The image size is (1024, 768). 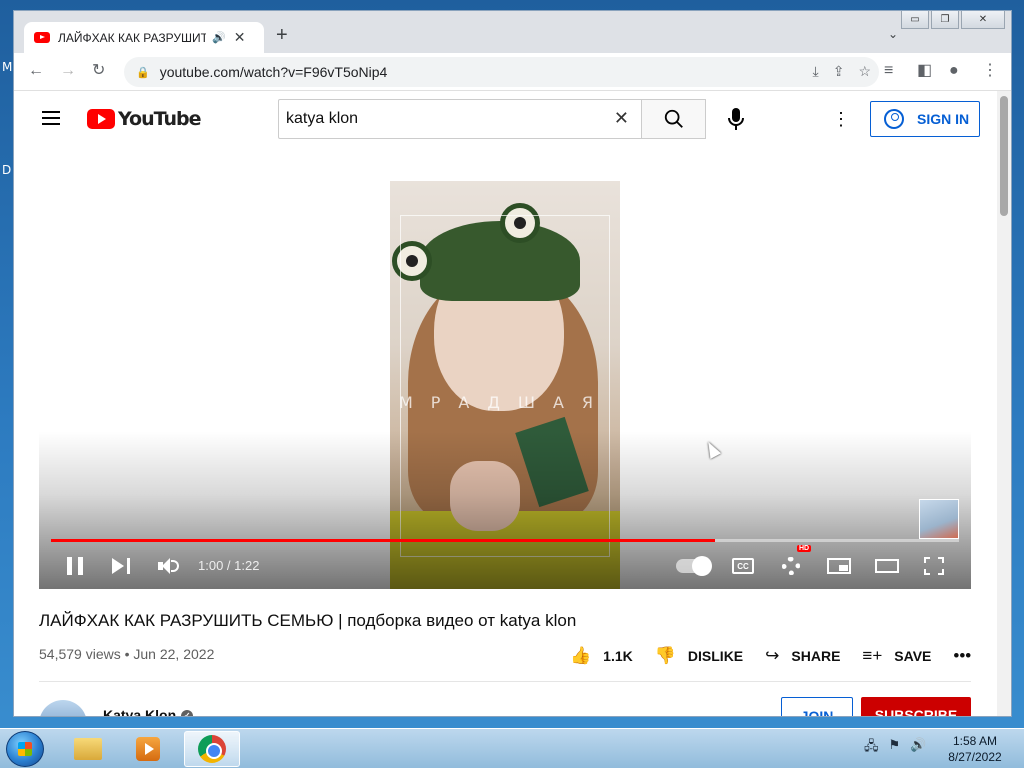 What do you see at coordinates (939, 519) in the screenshot?
I see `endscreen-thumbnail` at bounding box center [939, 519].